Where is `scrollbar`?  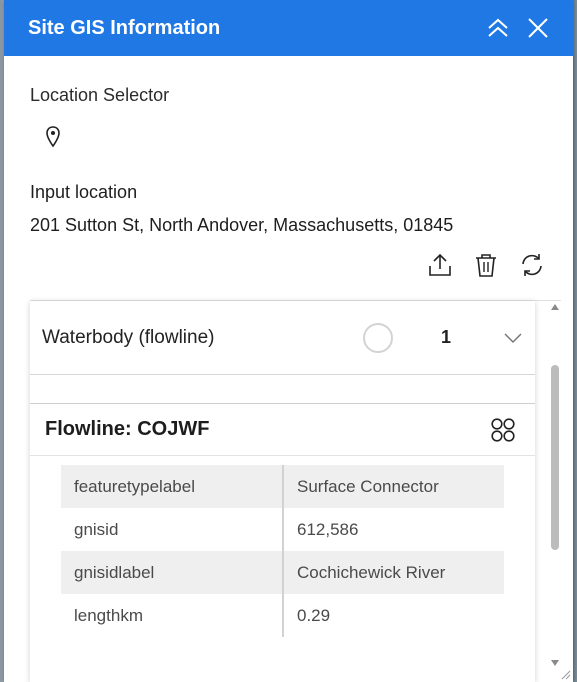 scrollbar is located at coordinates (554, 491).